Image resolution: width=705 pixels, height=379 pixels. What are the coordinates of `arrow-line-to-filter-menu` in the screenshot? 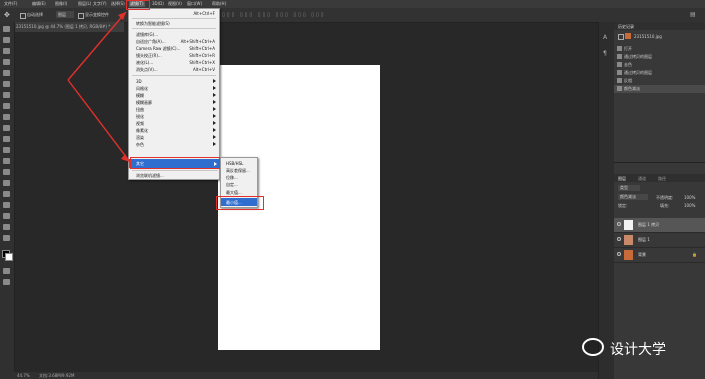 It's located at (97, 46).